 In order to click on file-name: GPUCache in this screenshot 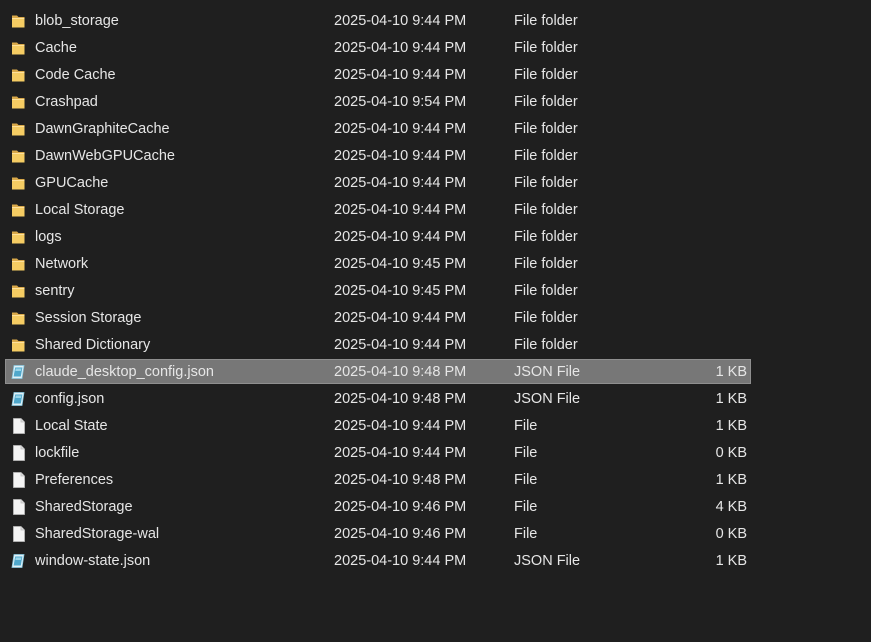, I will do `click(72, 183)`.